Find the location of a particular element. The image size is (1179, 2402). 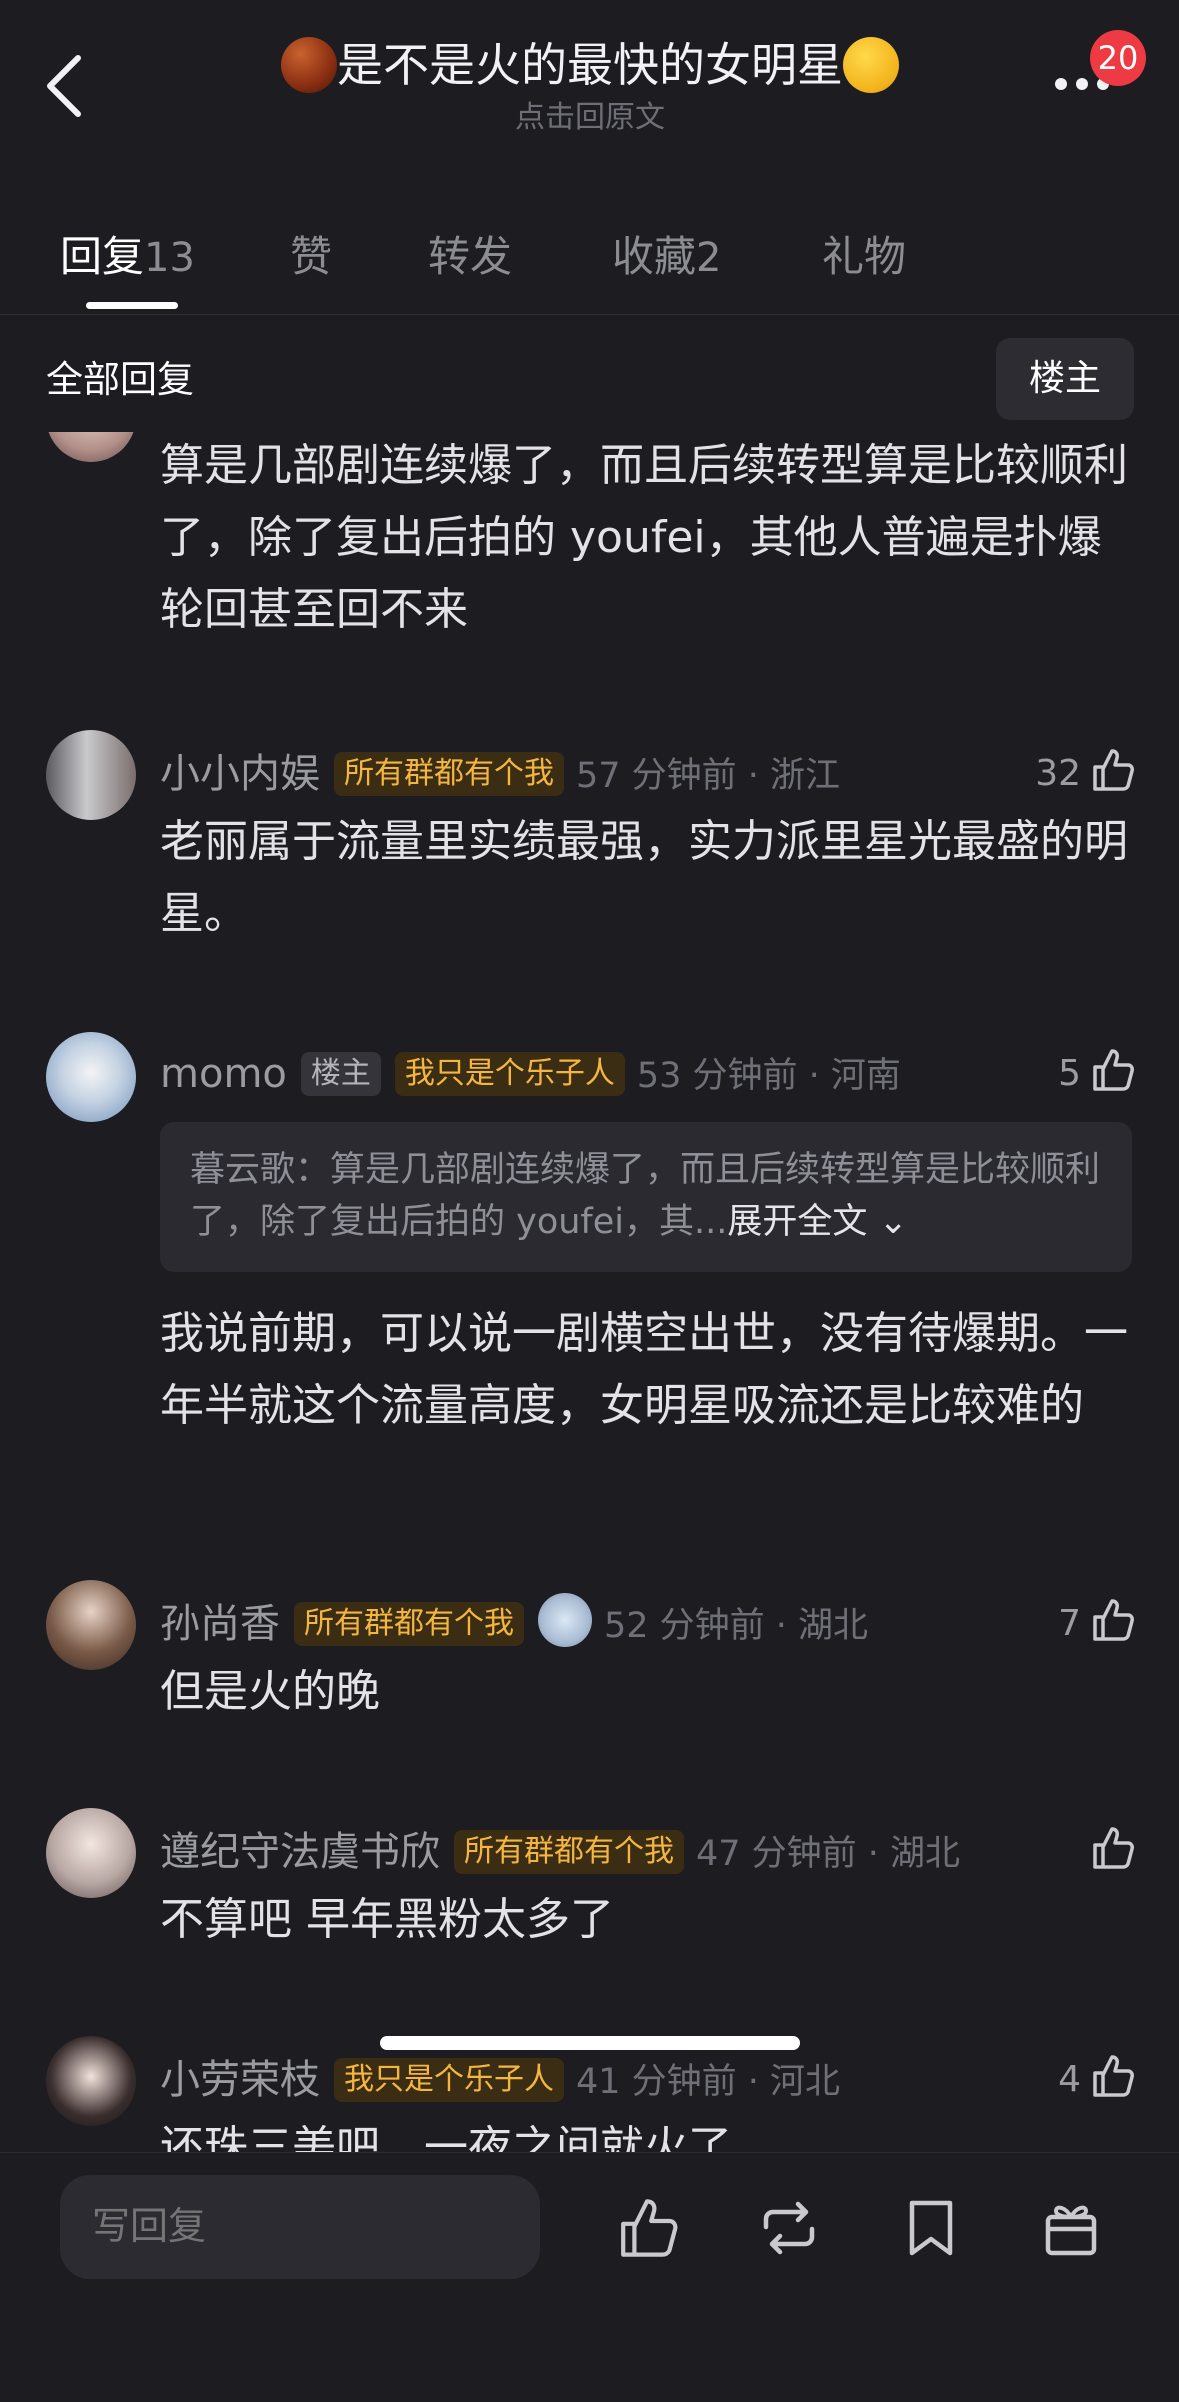

username: 遵纪守法虞书欣 is located at coordinates (300, 1852).